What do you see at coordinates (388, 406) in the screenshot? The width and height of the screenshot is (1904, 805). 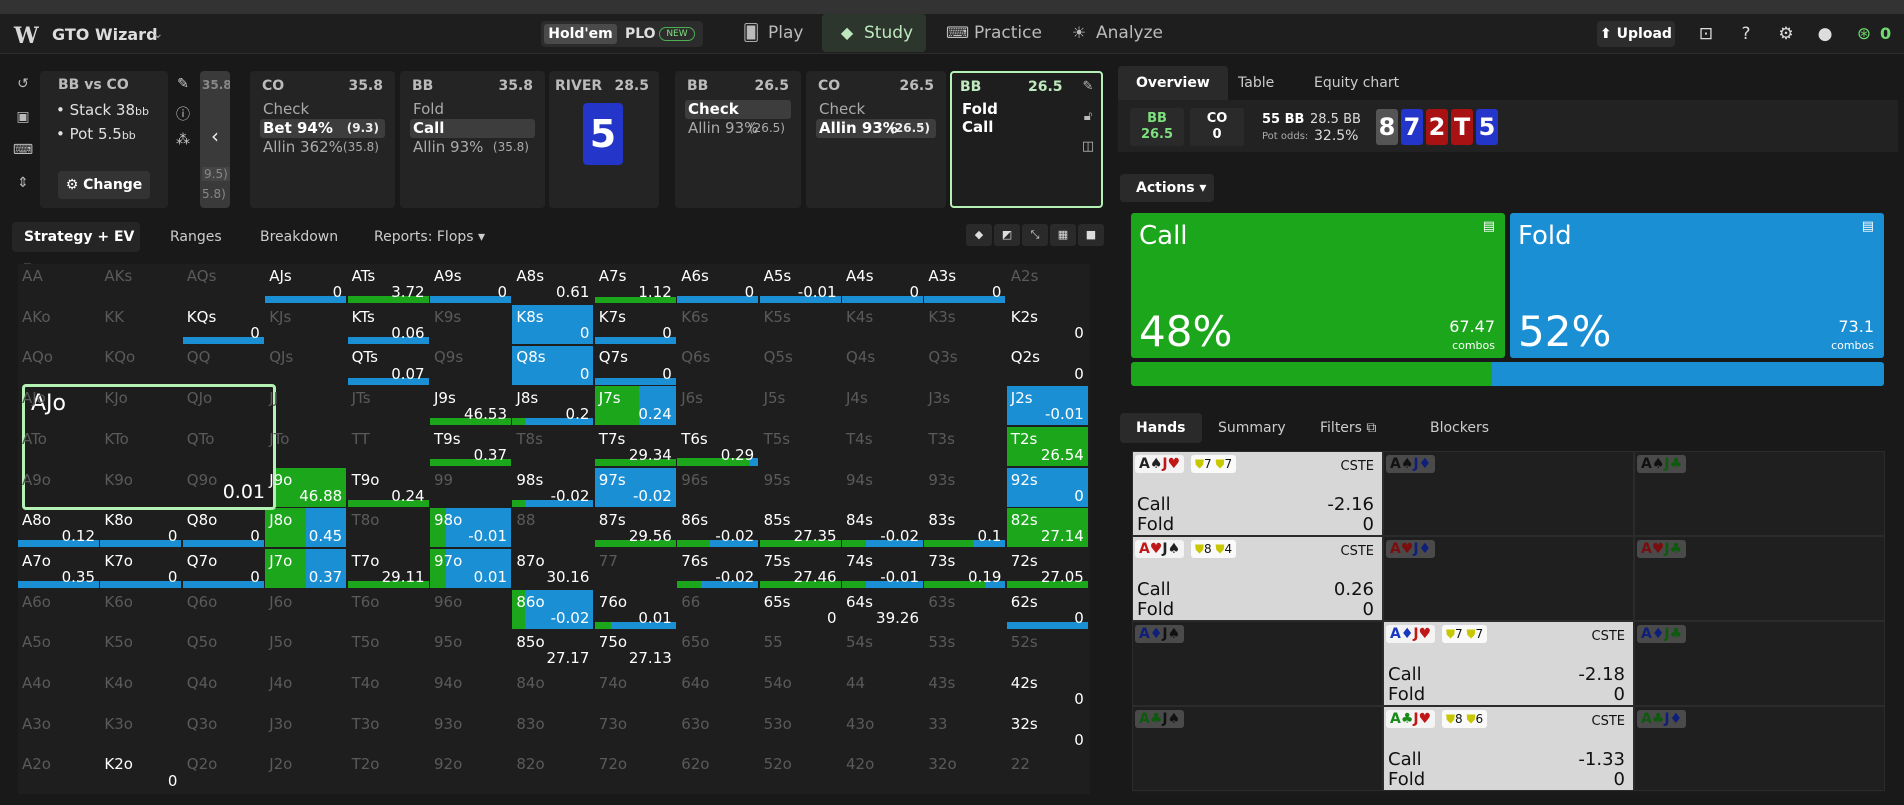 I see `grid-cell-jts: JTs` at bounding box center [388, 406].